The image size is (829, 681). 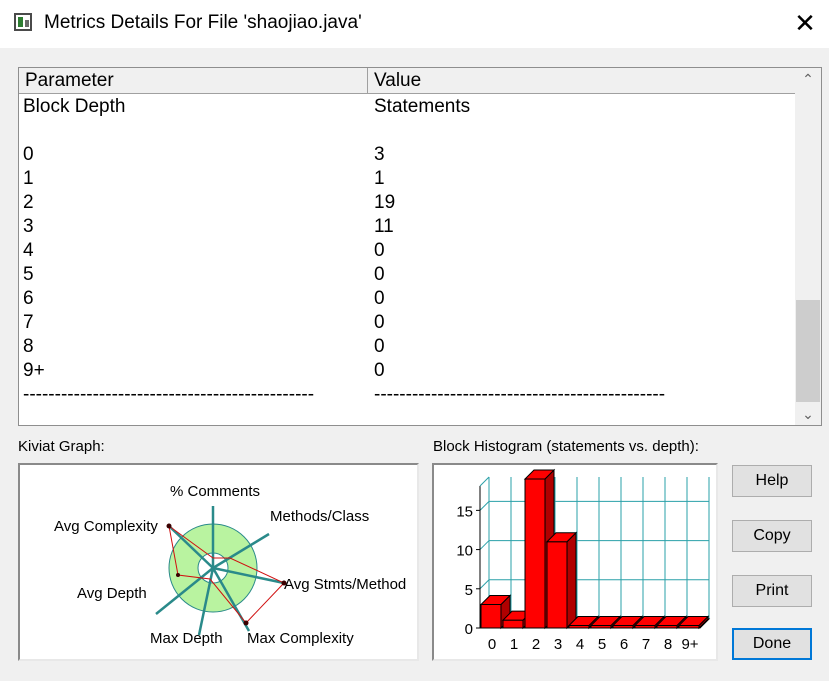 I want to click on scroll-up-icon: ⌃, so click(x=808, y=79).